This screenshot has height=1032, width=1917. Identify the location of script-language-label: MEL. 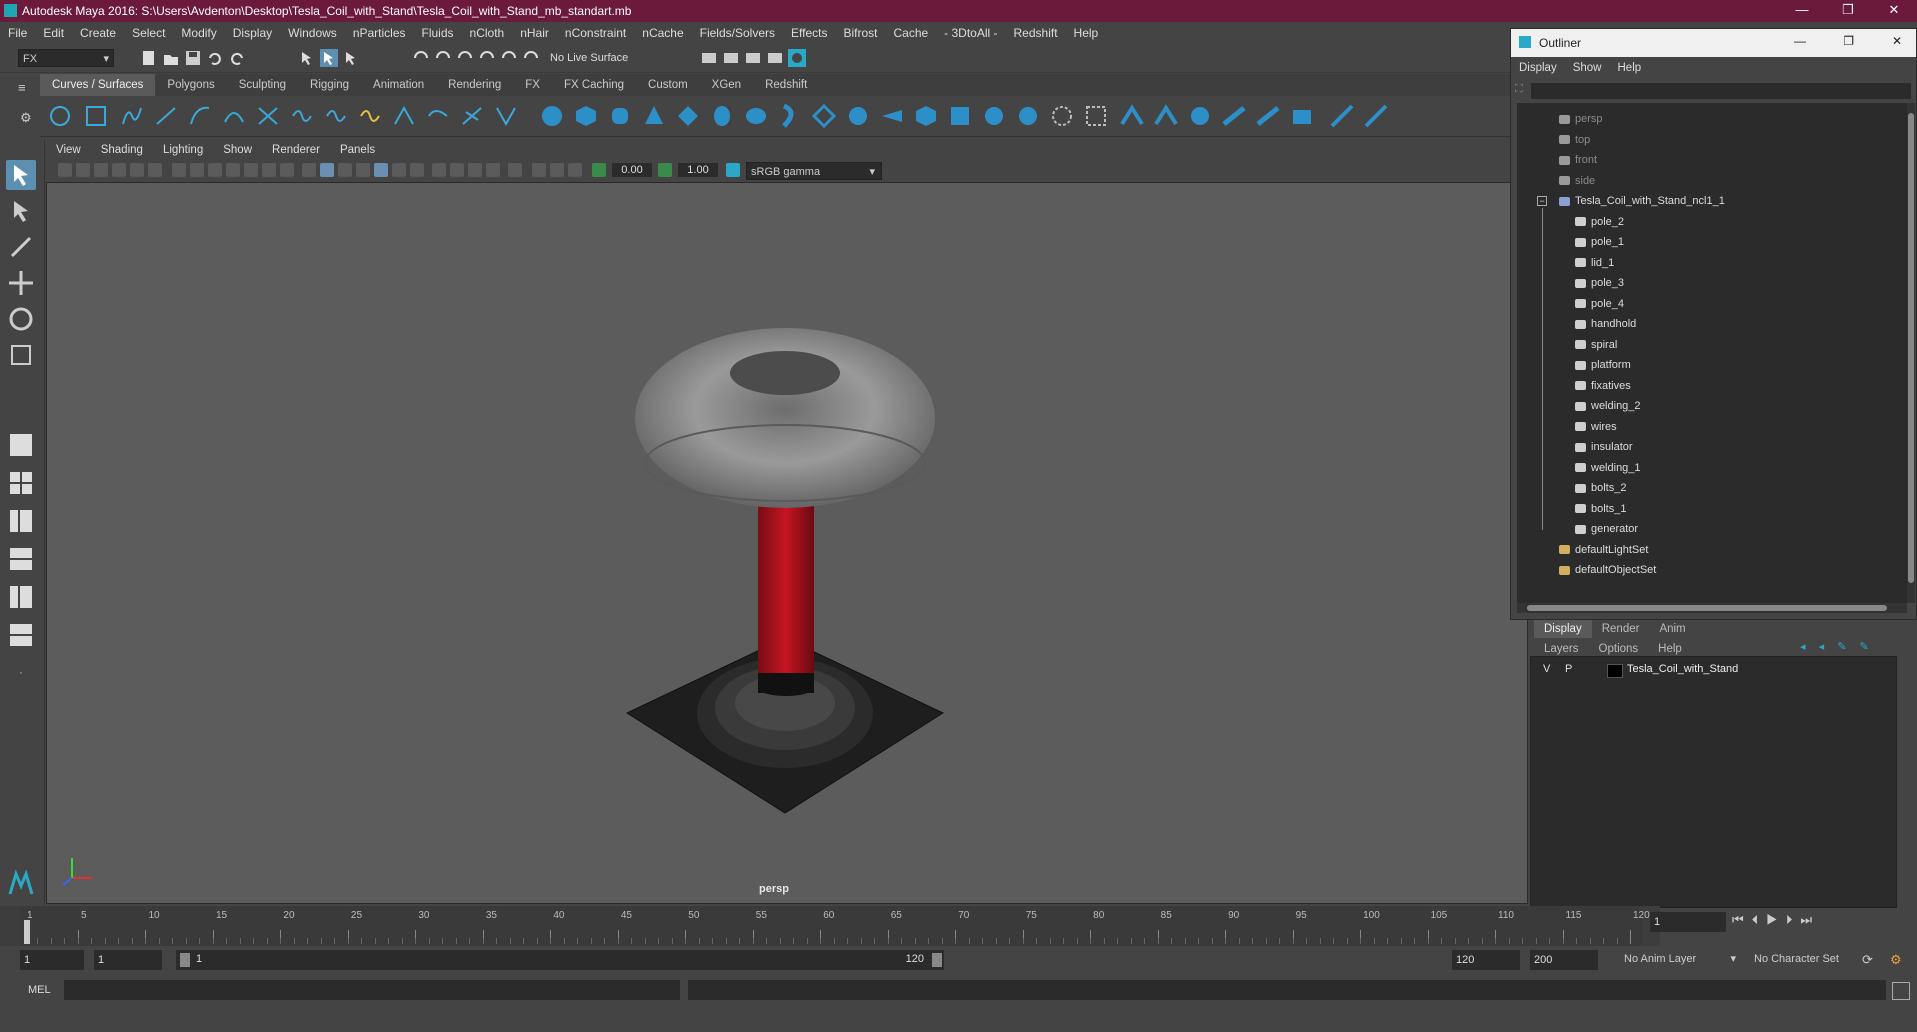
(39, 990).